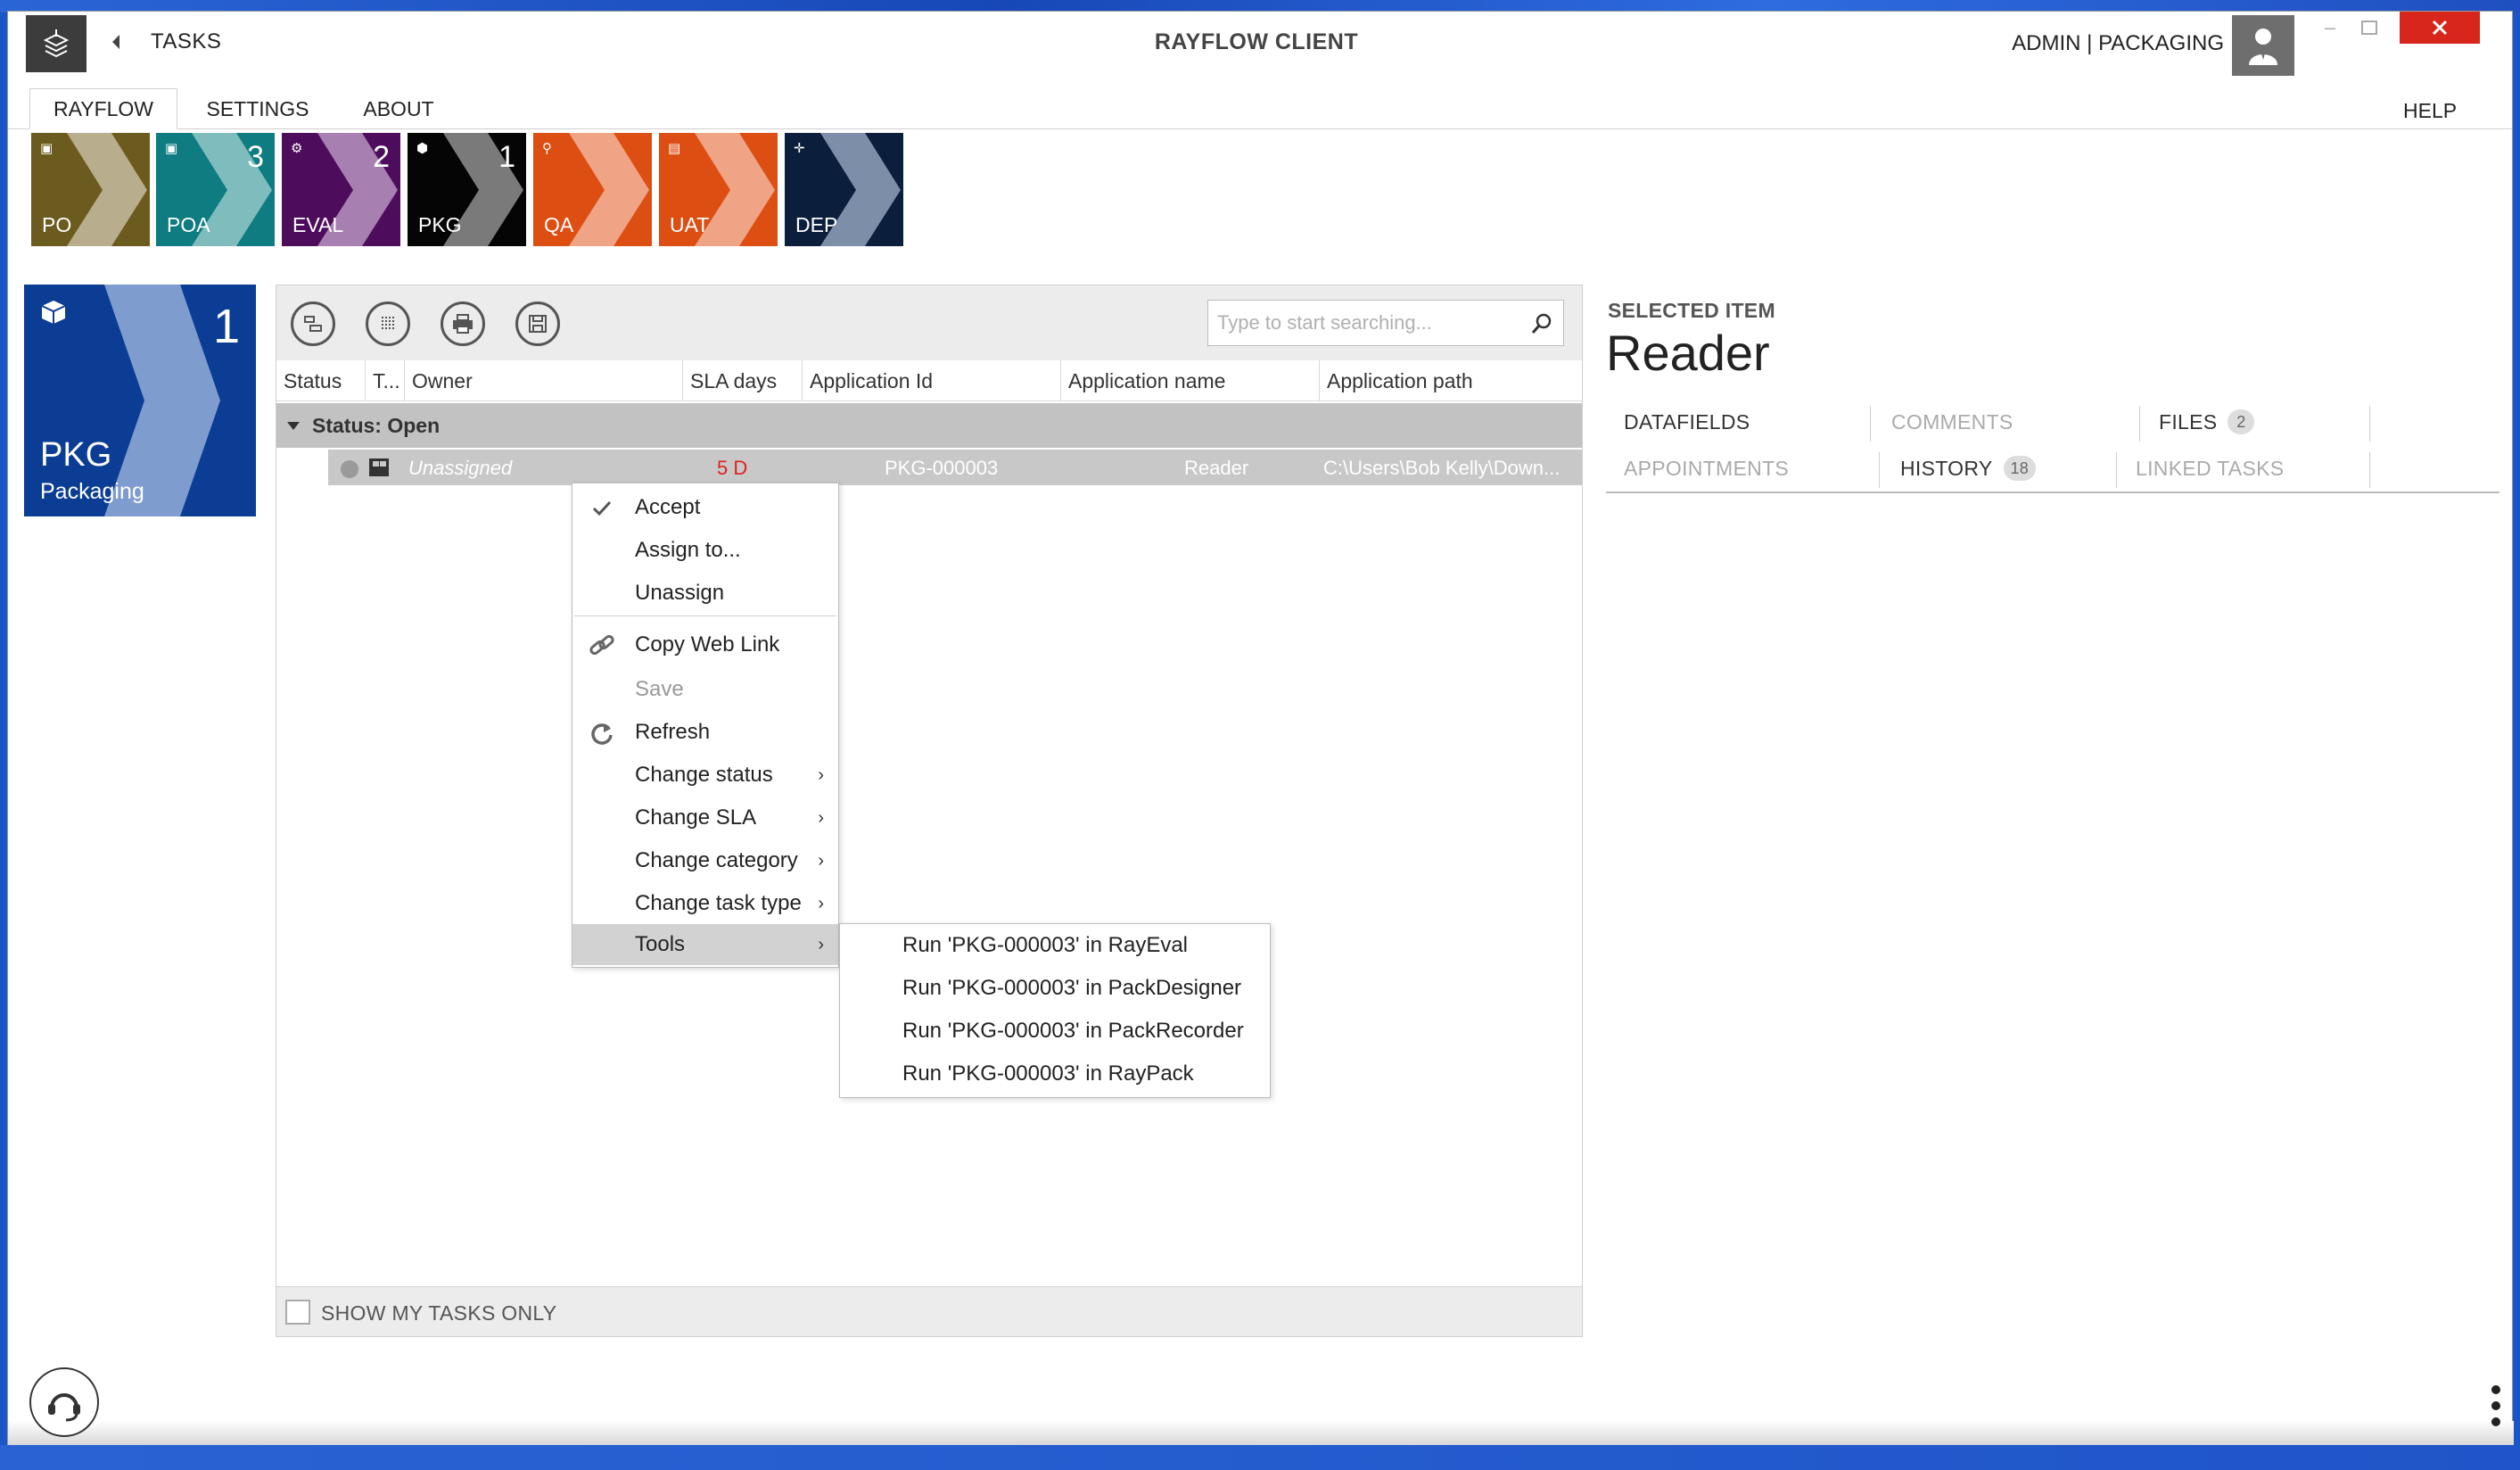  What do you see at coordinates (90, 189) in the screenshot?
I see `workflow-tile-po: ▣ PO` at bounding box center [90, 189].